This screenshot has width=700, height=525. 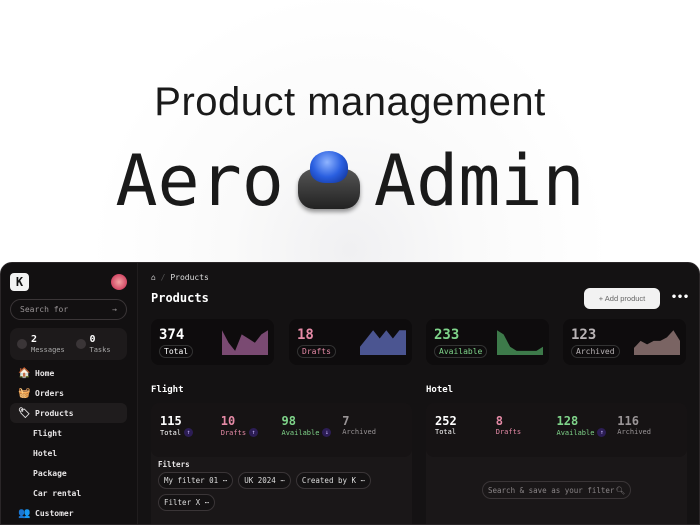 What do you see at coordinates (212, 342) in the screenshot?
I see `stat-card-total: 374 Total` at bounding box center [212, 342].